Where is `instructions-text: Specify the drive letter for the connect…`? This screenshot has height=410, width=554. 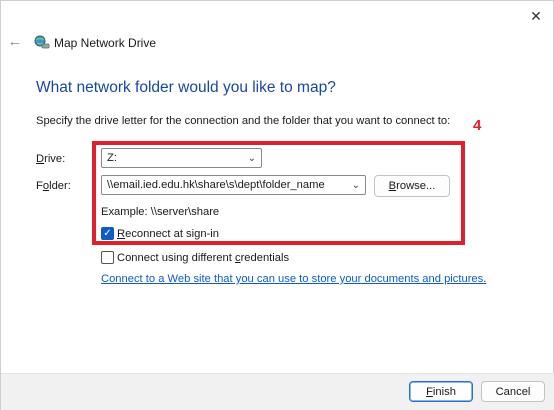
instructions-text: Specify the drive letter for the connect… is located at coordinates (243, 121).